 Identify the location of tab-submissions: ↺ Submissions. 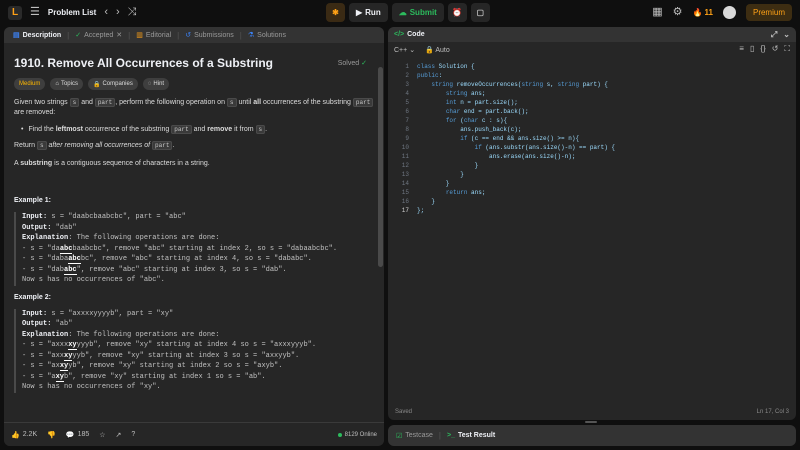
(209, 35).